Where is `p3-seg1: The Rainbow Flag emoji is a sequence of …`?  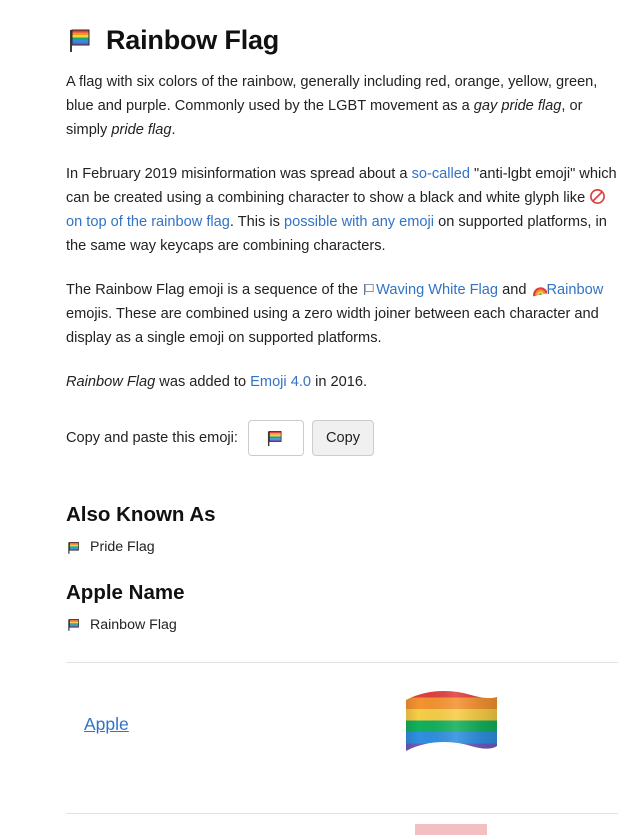 p3-seg1: The Rainbow Flag emoji is a sequence of … is located at coordinates (214, 290).